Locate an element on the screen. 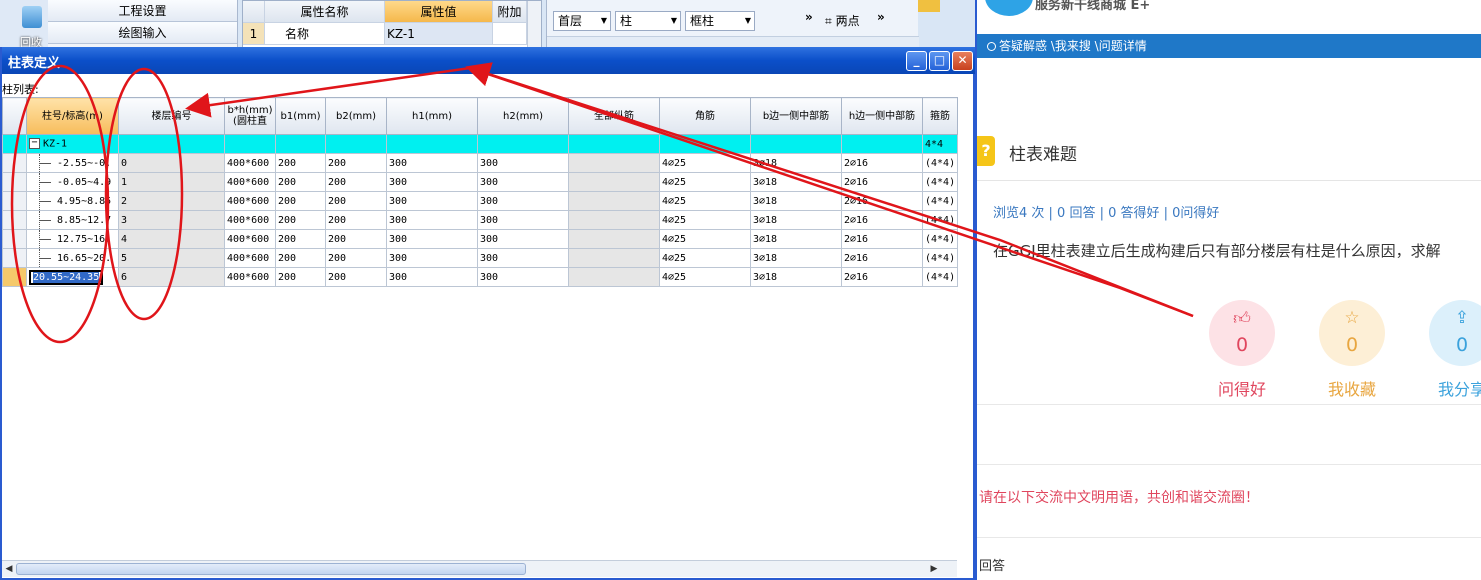 The image size is (1481, 580). two-point-button: ⌗ 两点 is located at coordinates (842, 20).